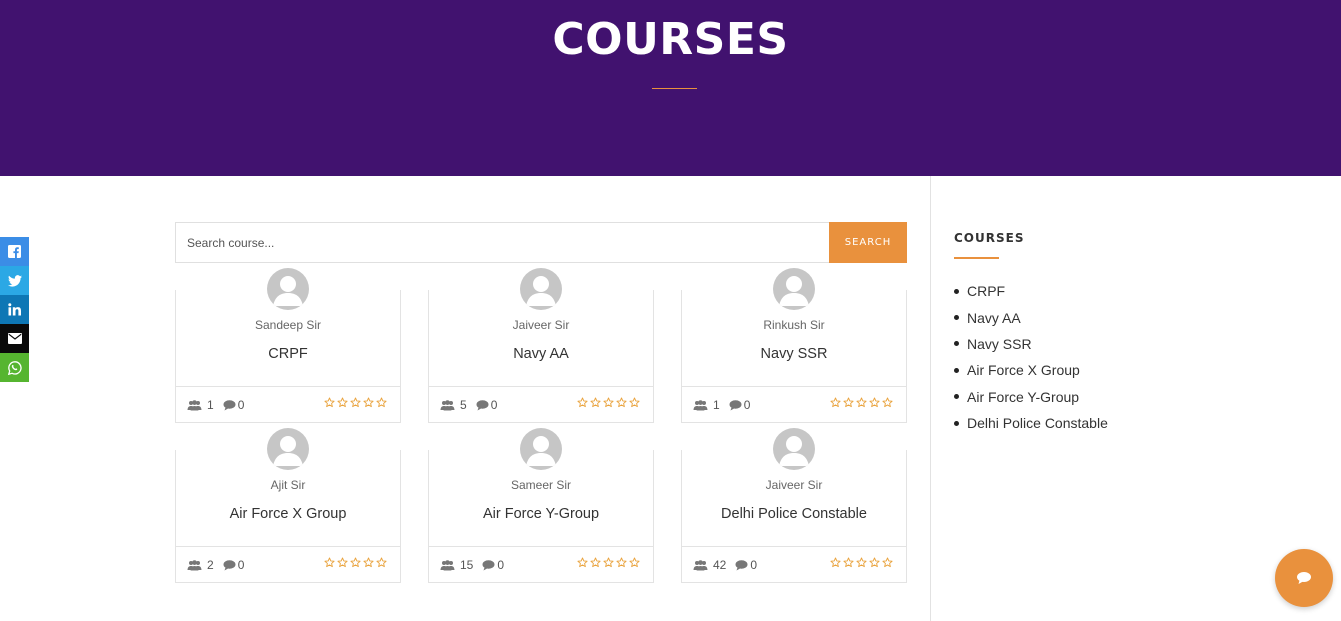 This screenshot has width=1341, height=621. What do you see at coordinates (502, 242) in the screenshot?
I see `search-input` at bounding box center [502, 242].